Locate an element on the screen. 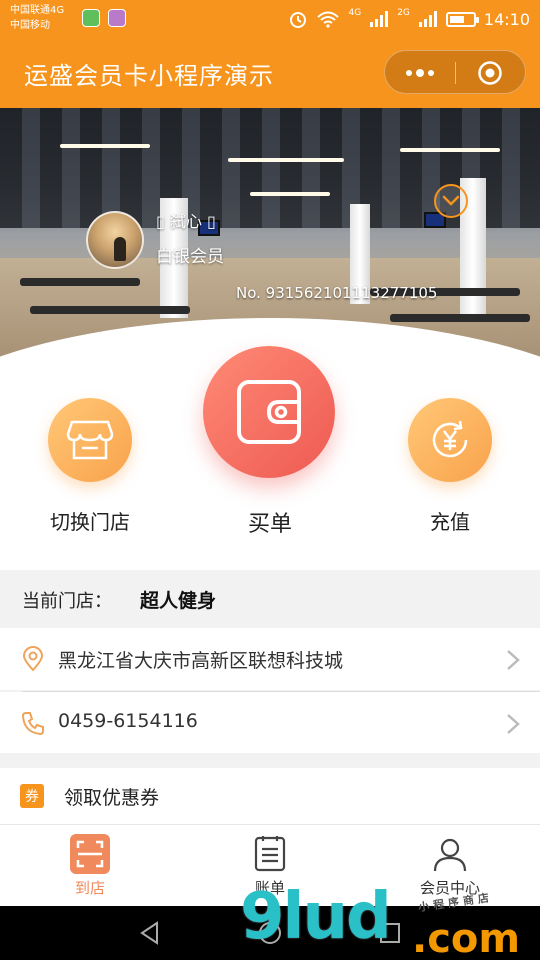 The height and width of the screenshot is (960, 540). carrier-1: 中国联通4G is located at coordinates (37, 10).